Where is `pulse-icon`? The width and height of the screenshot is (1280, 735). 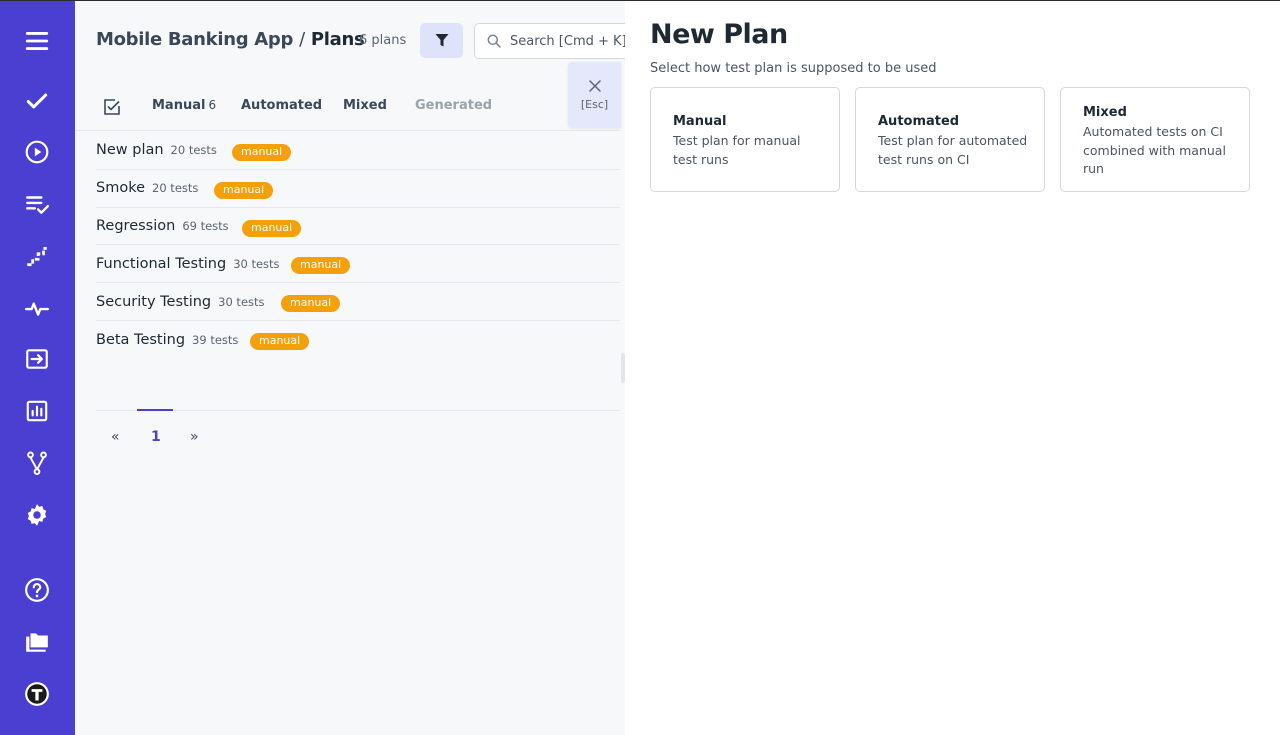
pulse-icon is located at coordinates (37, 308).